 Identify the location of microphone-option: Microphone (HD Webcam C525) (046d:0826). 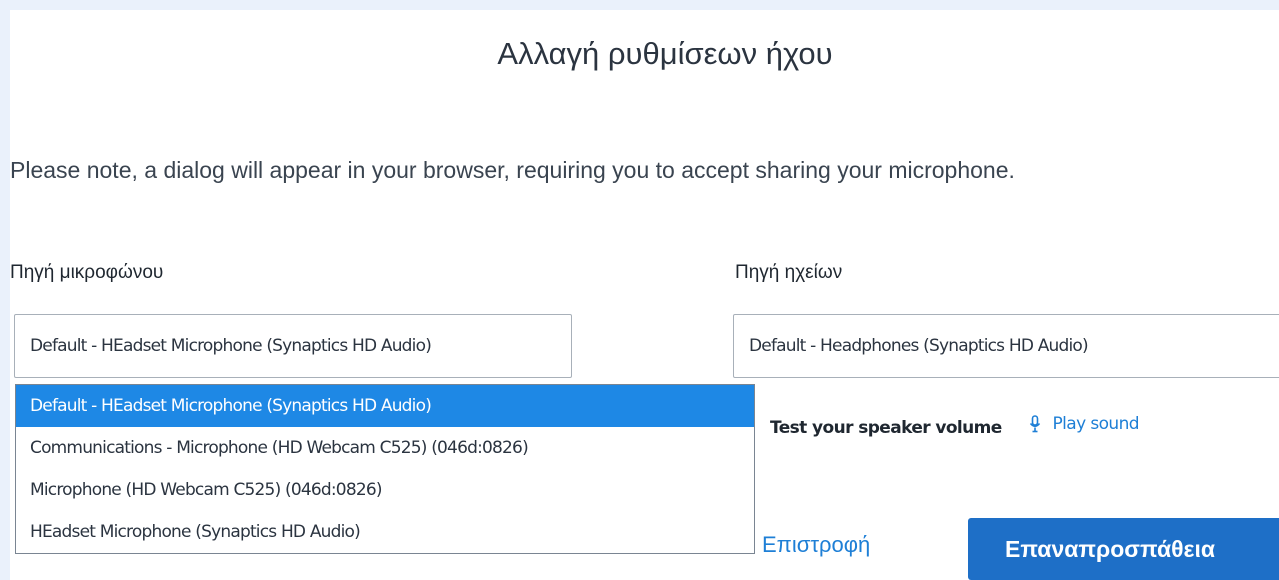
(385, 490).